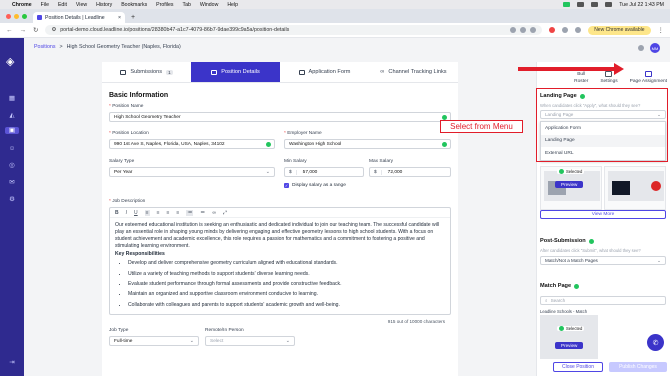  I want to click on match-page-thumb: Selected Preview, so click(569, 337).